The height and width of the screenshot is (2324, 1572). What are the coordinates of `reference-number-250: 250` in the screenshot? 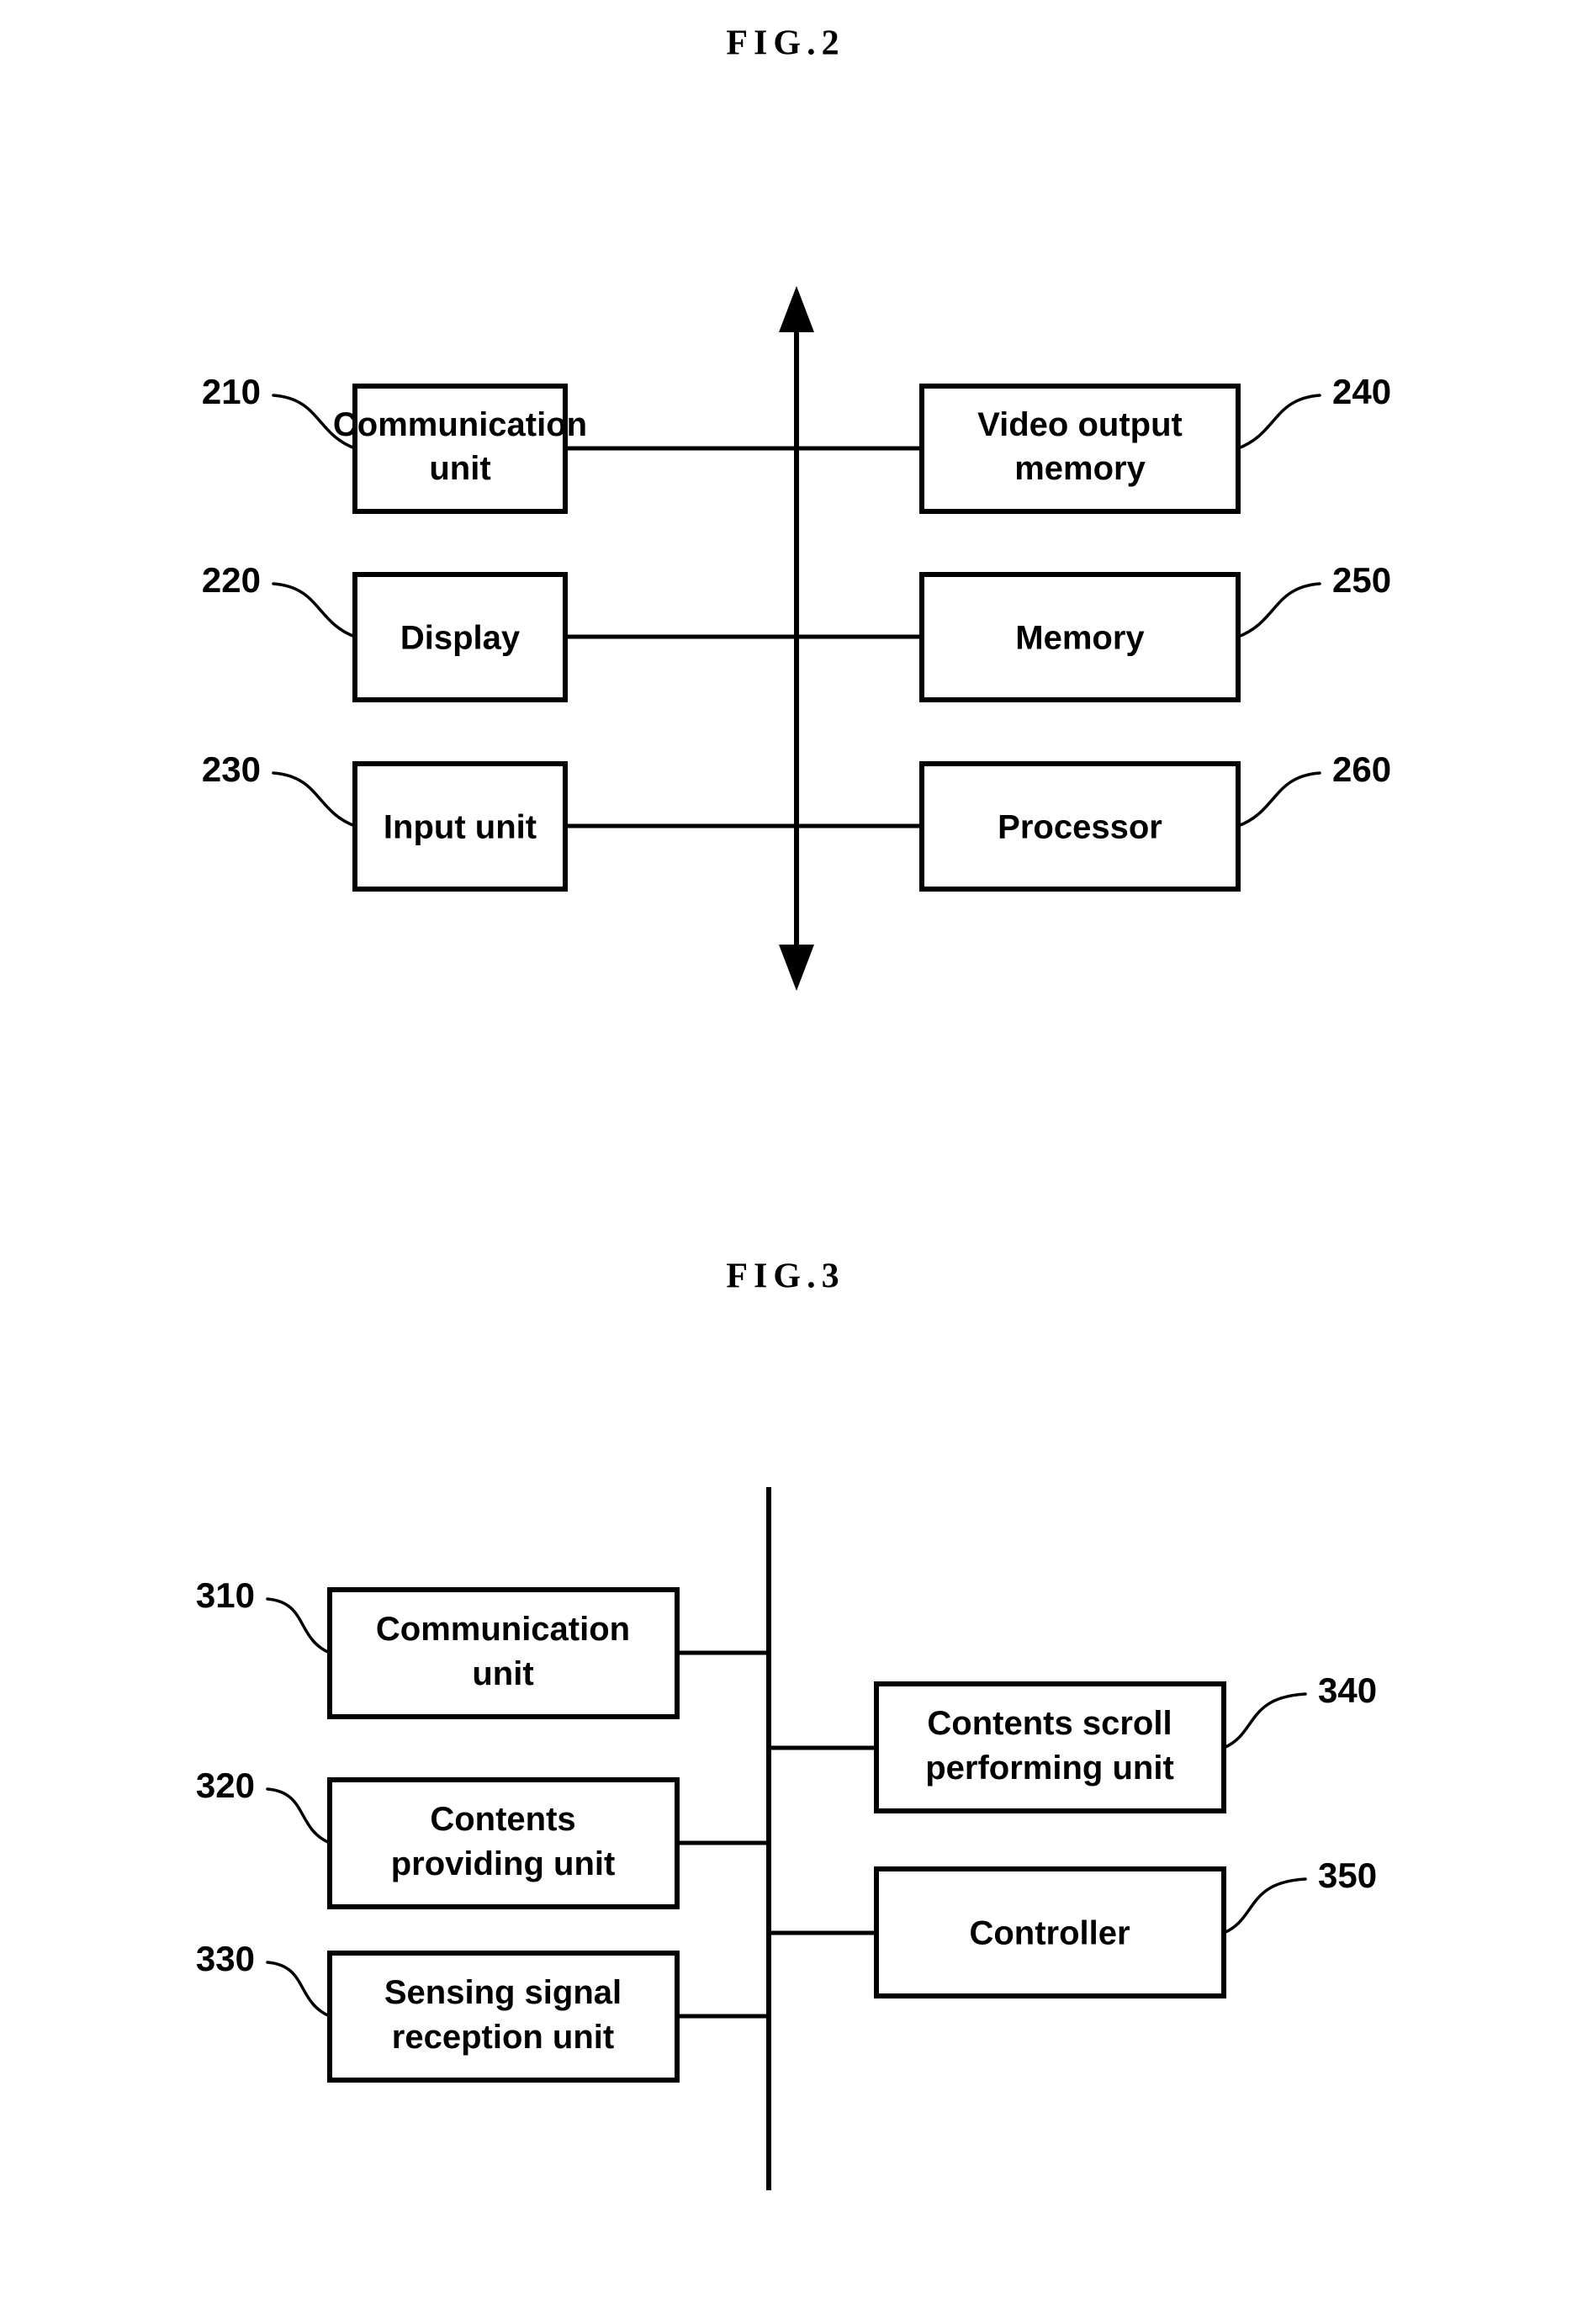 It's located at (1361, 580).